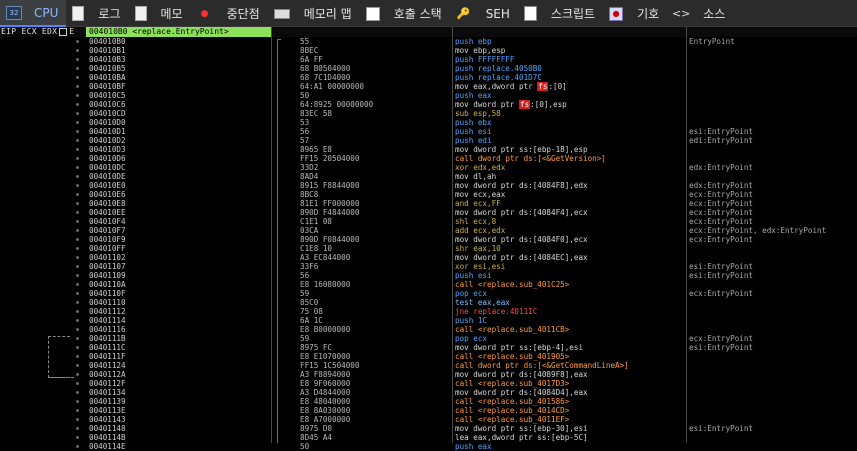  Describe the element at coordinates (178, 95) in the screenshot. I see `address-cell: 004010C5` at that location.